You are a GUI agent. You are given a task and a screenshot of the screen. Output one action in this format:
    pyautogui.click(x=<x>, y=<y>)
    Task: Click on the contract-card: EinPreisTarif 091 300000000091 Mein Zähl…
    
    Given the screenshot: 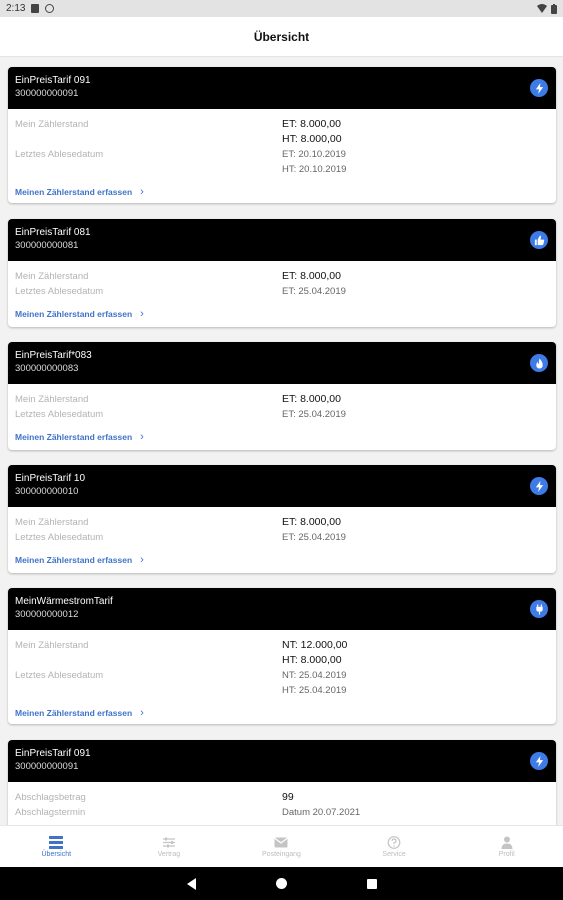 What is the action you would take?
    pyautogui.click(x=282, y=135)
    